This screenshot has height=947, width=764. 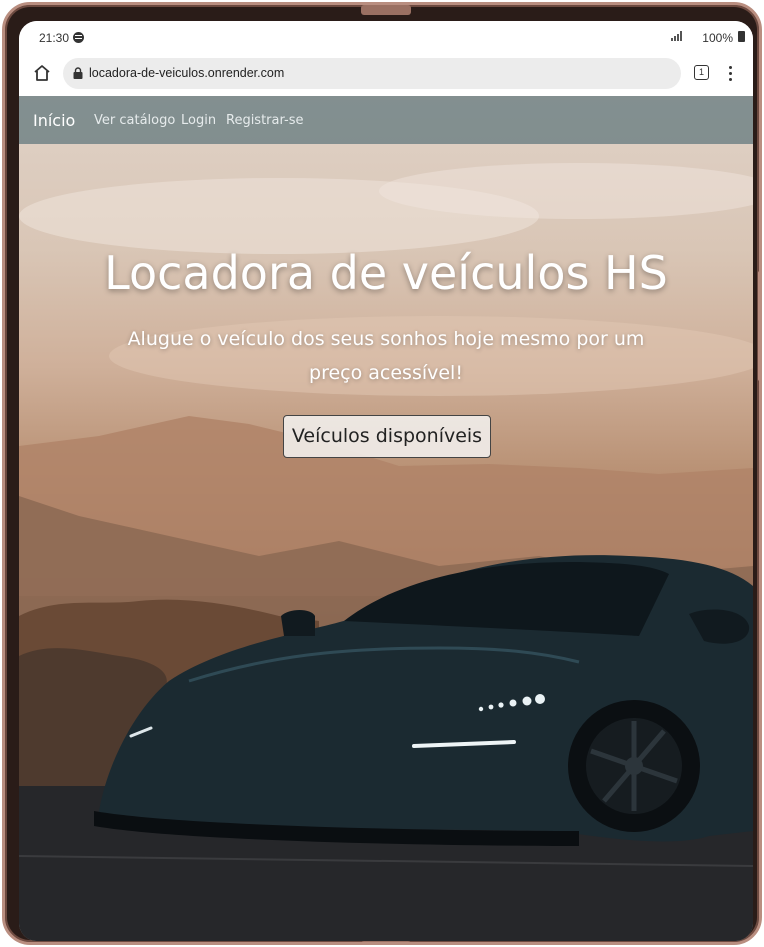 I want to click on home-icon, so click(x=42, y=73).